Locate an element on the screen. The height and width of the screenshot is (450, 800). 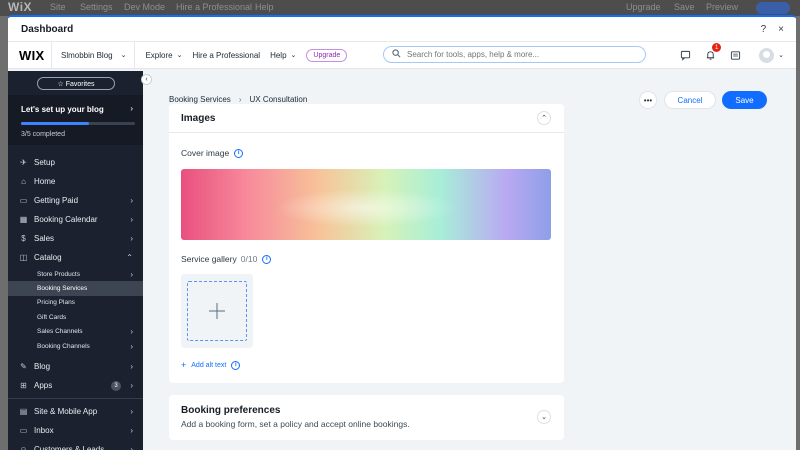
nav-hire-professional: Hire a Professional is located at coordinates (226, 55).